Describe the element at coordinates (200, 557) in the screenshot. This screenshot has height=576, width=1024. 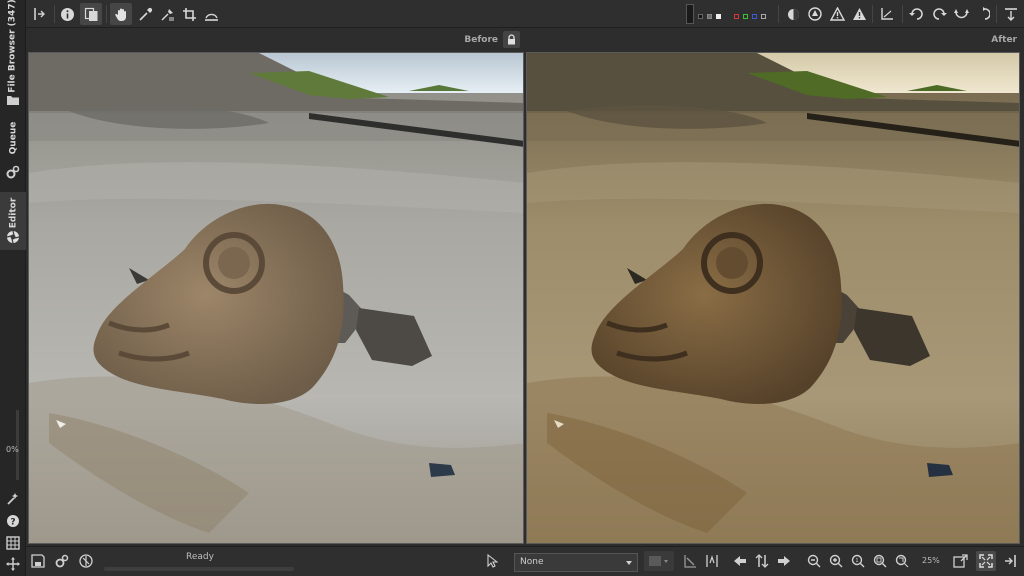
I see `status-text: Ready` at that location.